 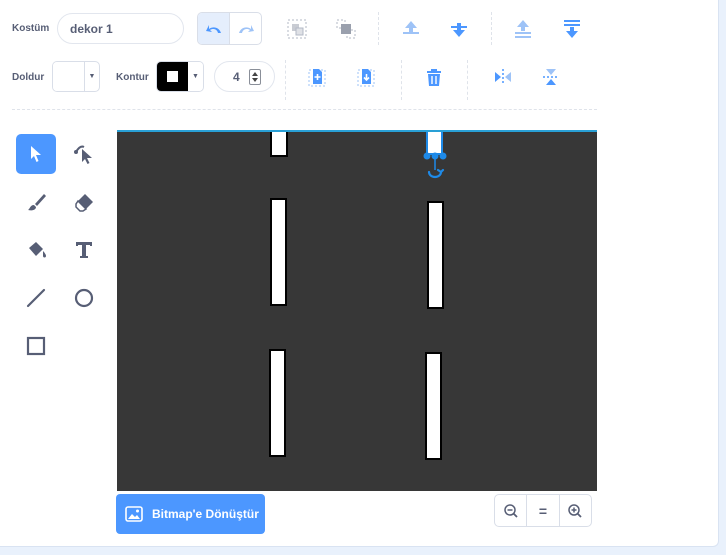 I want to click on line-tool, so click(x=36, y=298).